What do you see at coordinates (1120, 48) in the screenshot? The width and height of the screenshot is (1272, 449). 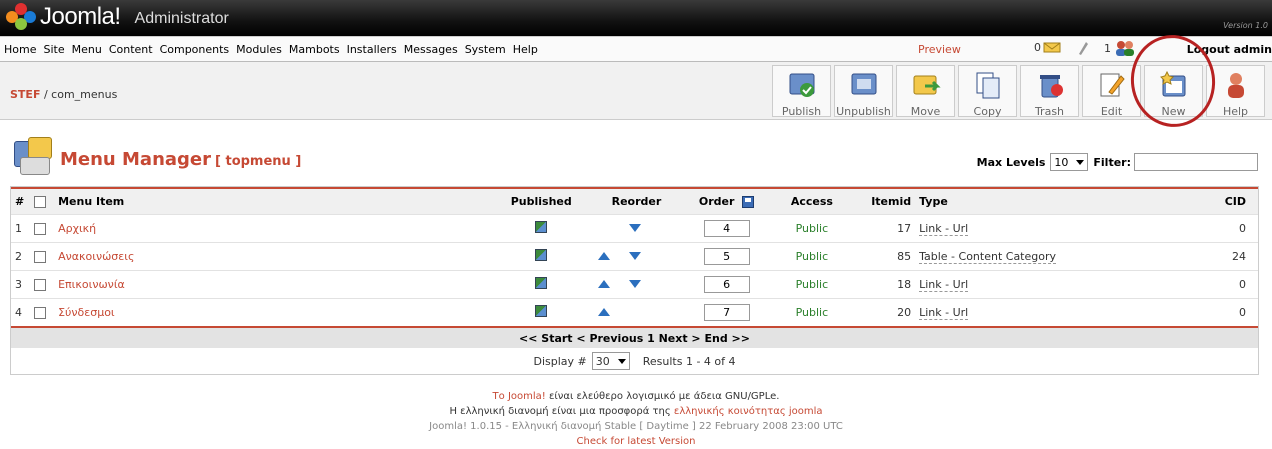 I see `users-status: 1` at bounding box center [1120, 48].